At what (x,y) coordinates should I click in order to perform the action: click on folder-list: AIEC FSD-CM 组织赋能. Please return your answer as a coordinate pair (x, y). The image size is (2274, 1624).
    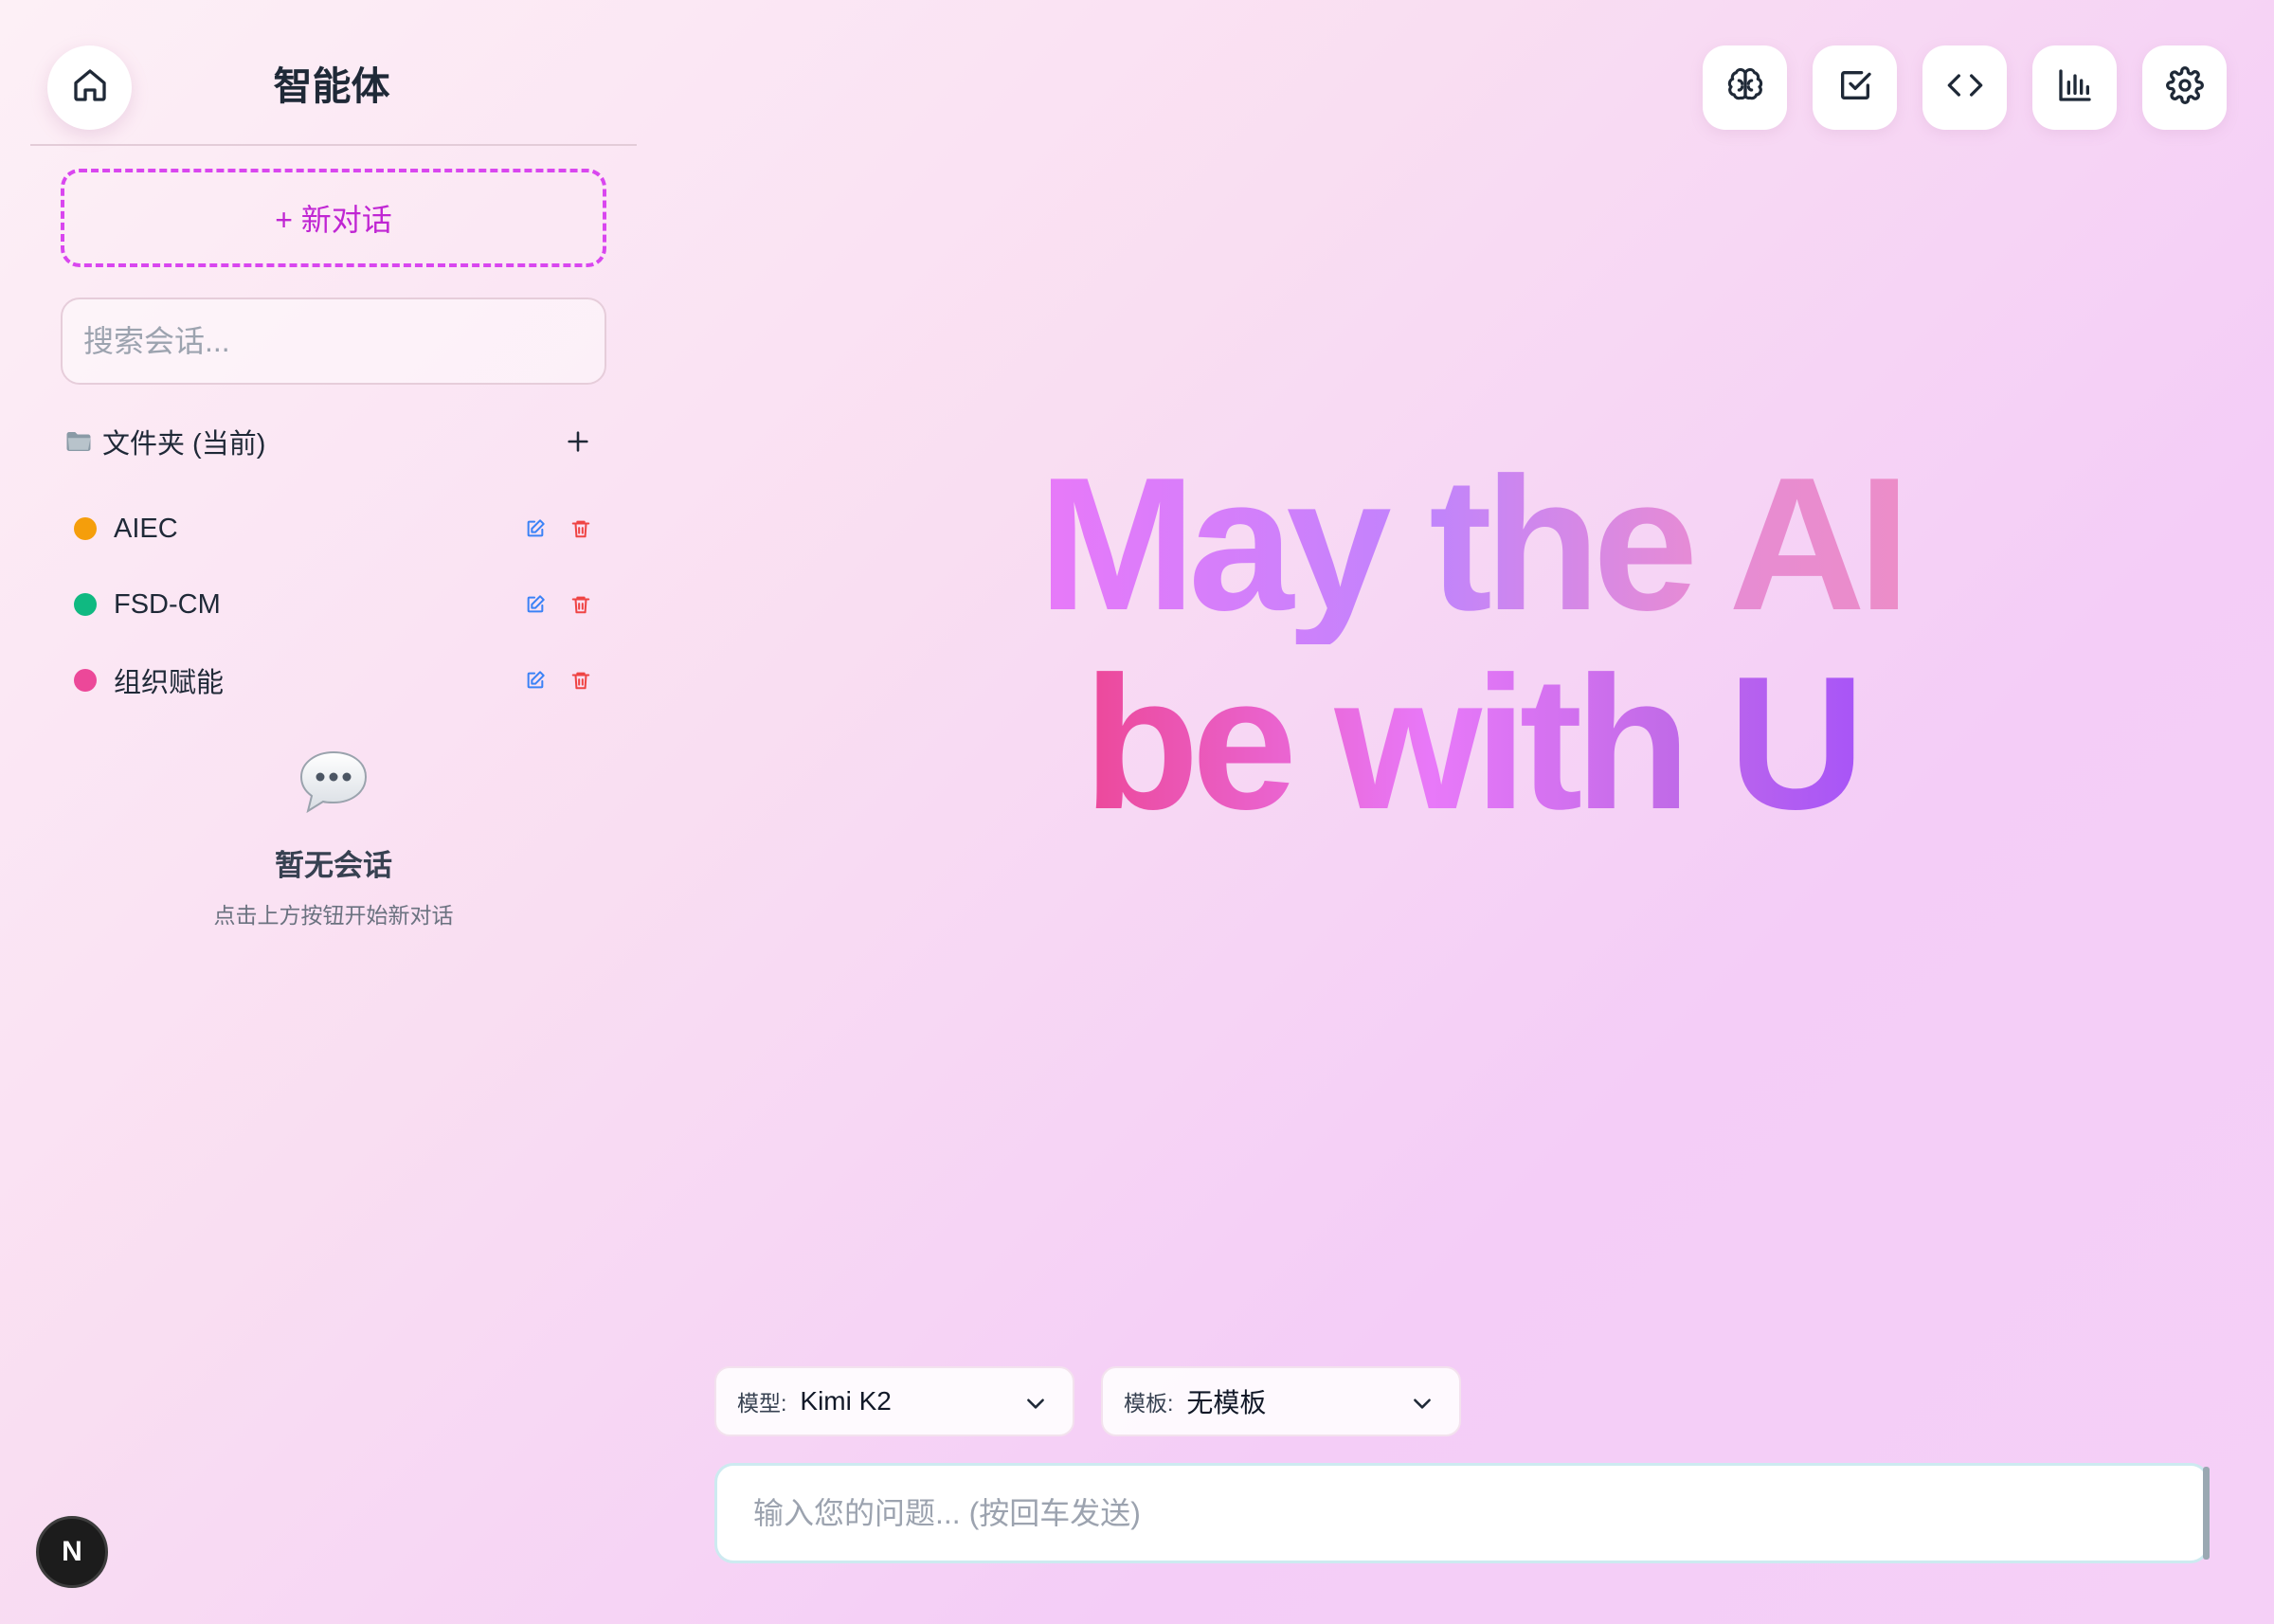
    Looking at the image, I should click on (333, 604).